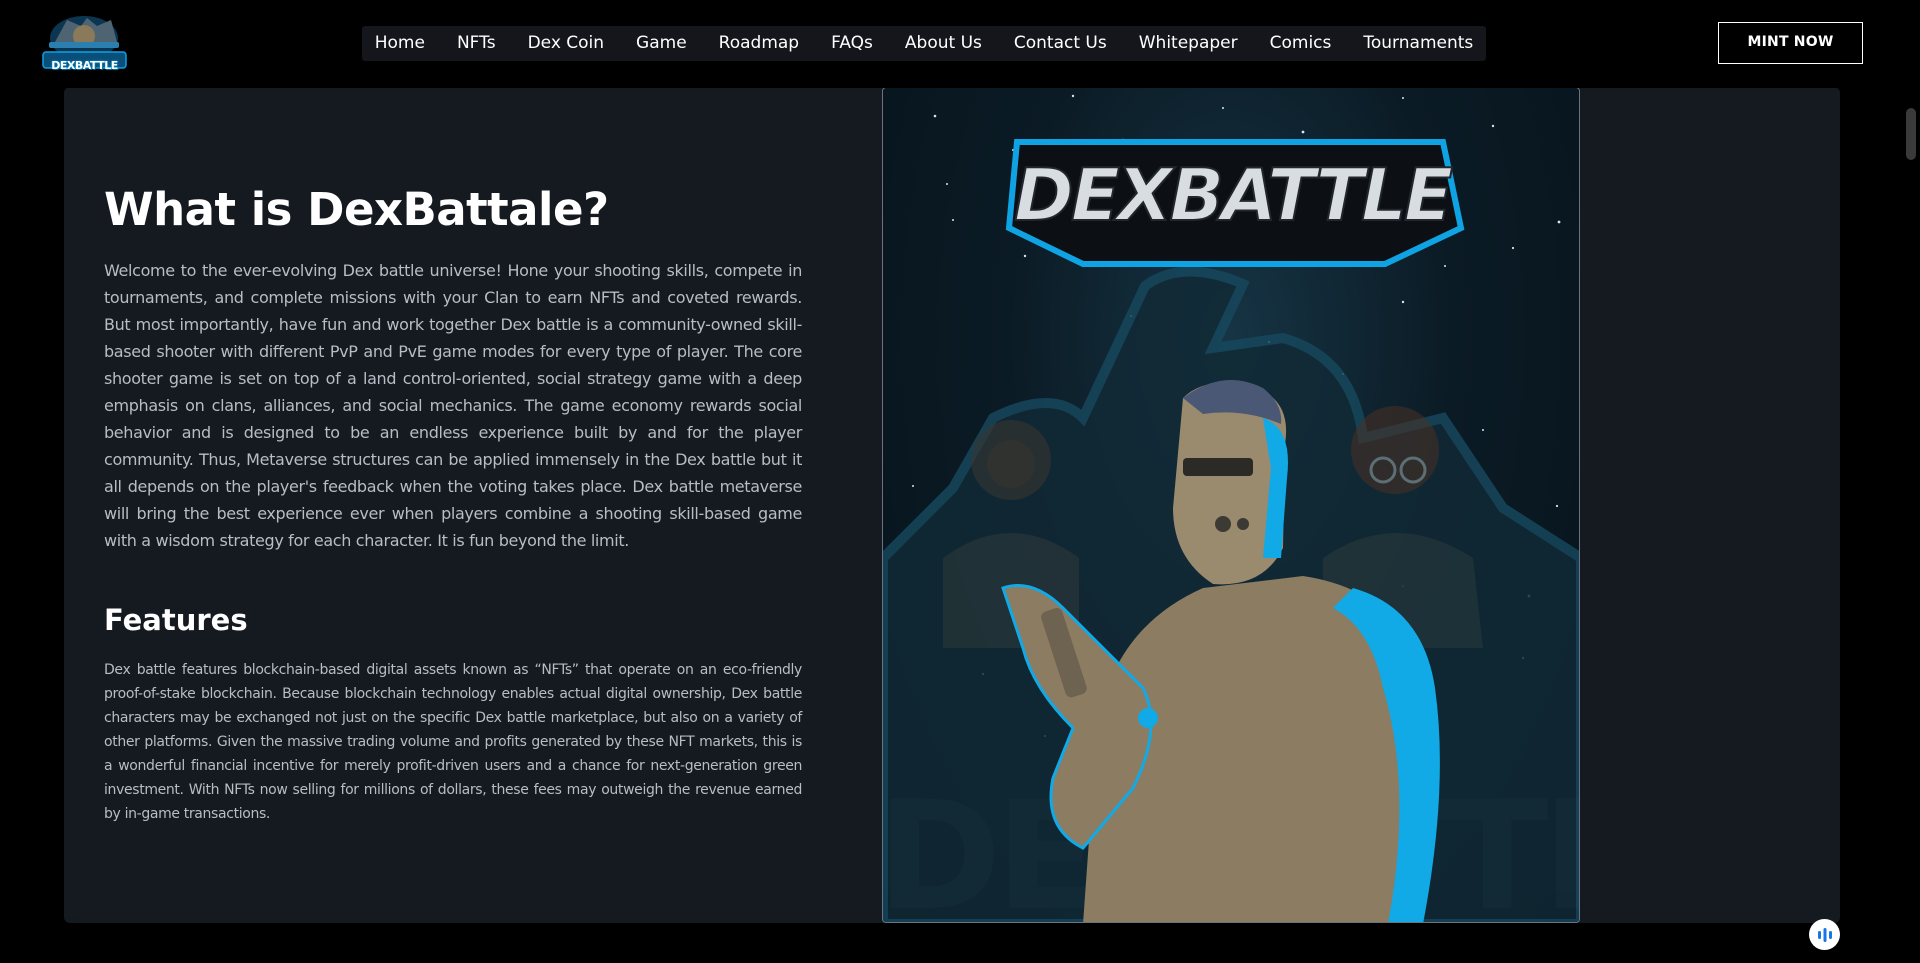 This screenshot has height=963, width=1920. I want to click on scrollbar-thumb, so click(1911, 134).